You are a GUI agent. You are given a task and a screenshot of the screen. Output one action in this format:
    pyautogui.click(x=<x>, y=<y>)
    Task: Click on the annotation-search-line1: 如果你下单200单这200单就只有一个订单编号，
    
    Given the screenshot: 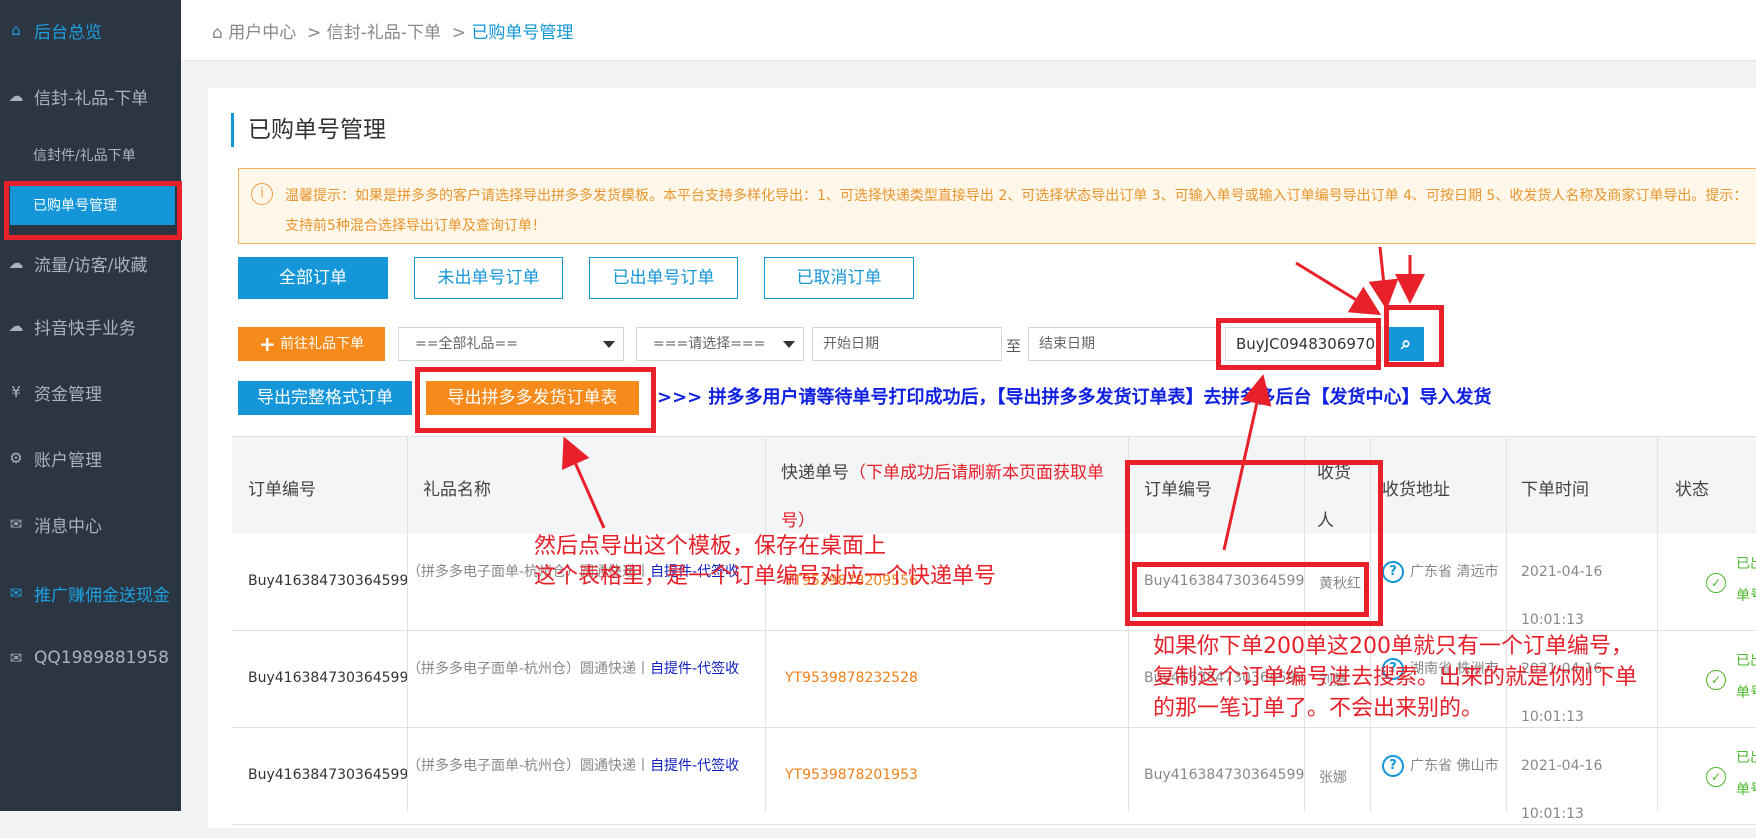 What is the action you would take?
    pyautogui.click(x=1393, y=646)
    